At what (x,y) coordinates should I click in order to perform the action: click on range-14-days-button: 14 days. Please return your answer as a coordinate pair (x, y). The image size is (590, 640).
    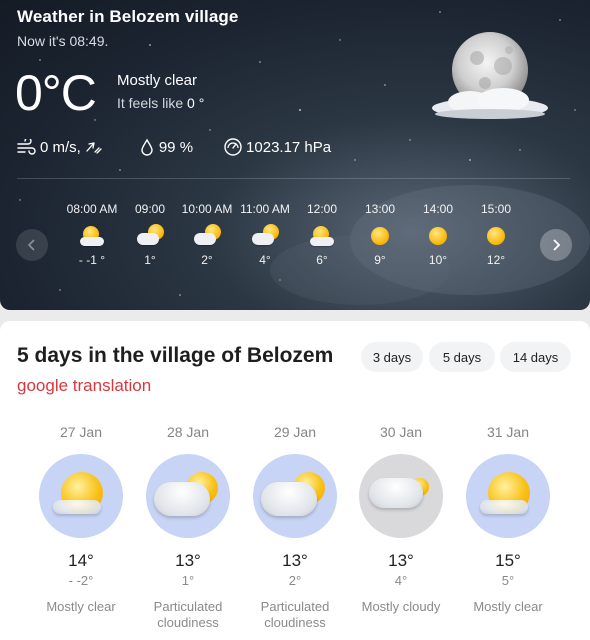
    Looking at the image, I should click on (535, 357).